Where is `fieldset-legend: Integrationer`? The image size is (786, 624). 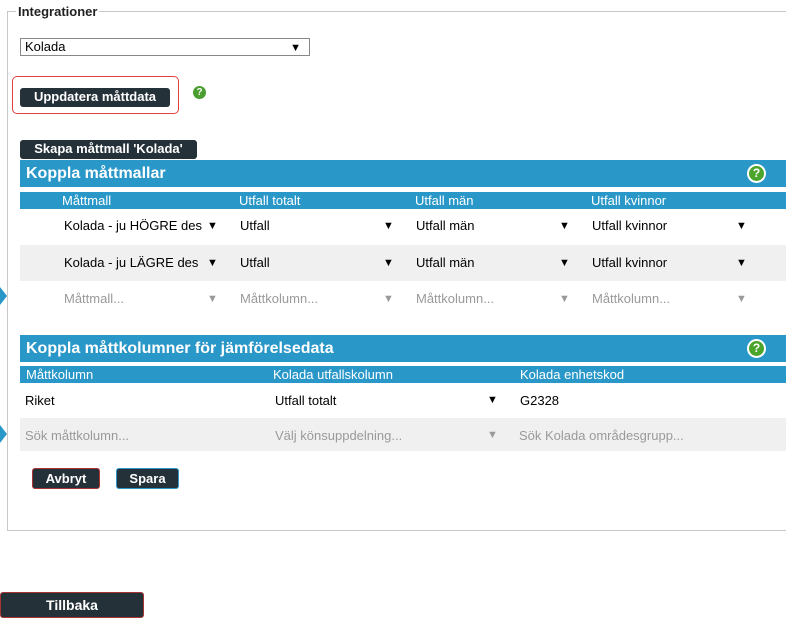 fieldset-legend: Integrationer is located at coordinates (58, 11).